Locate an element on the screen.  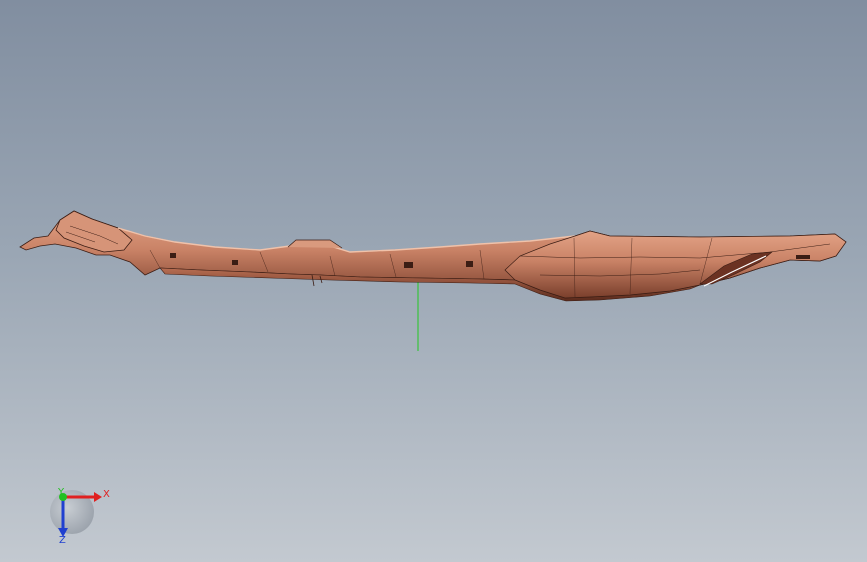
triad-z-label: Z is located at coordinates (62, 540).